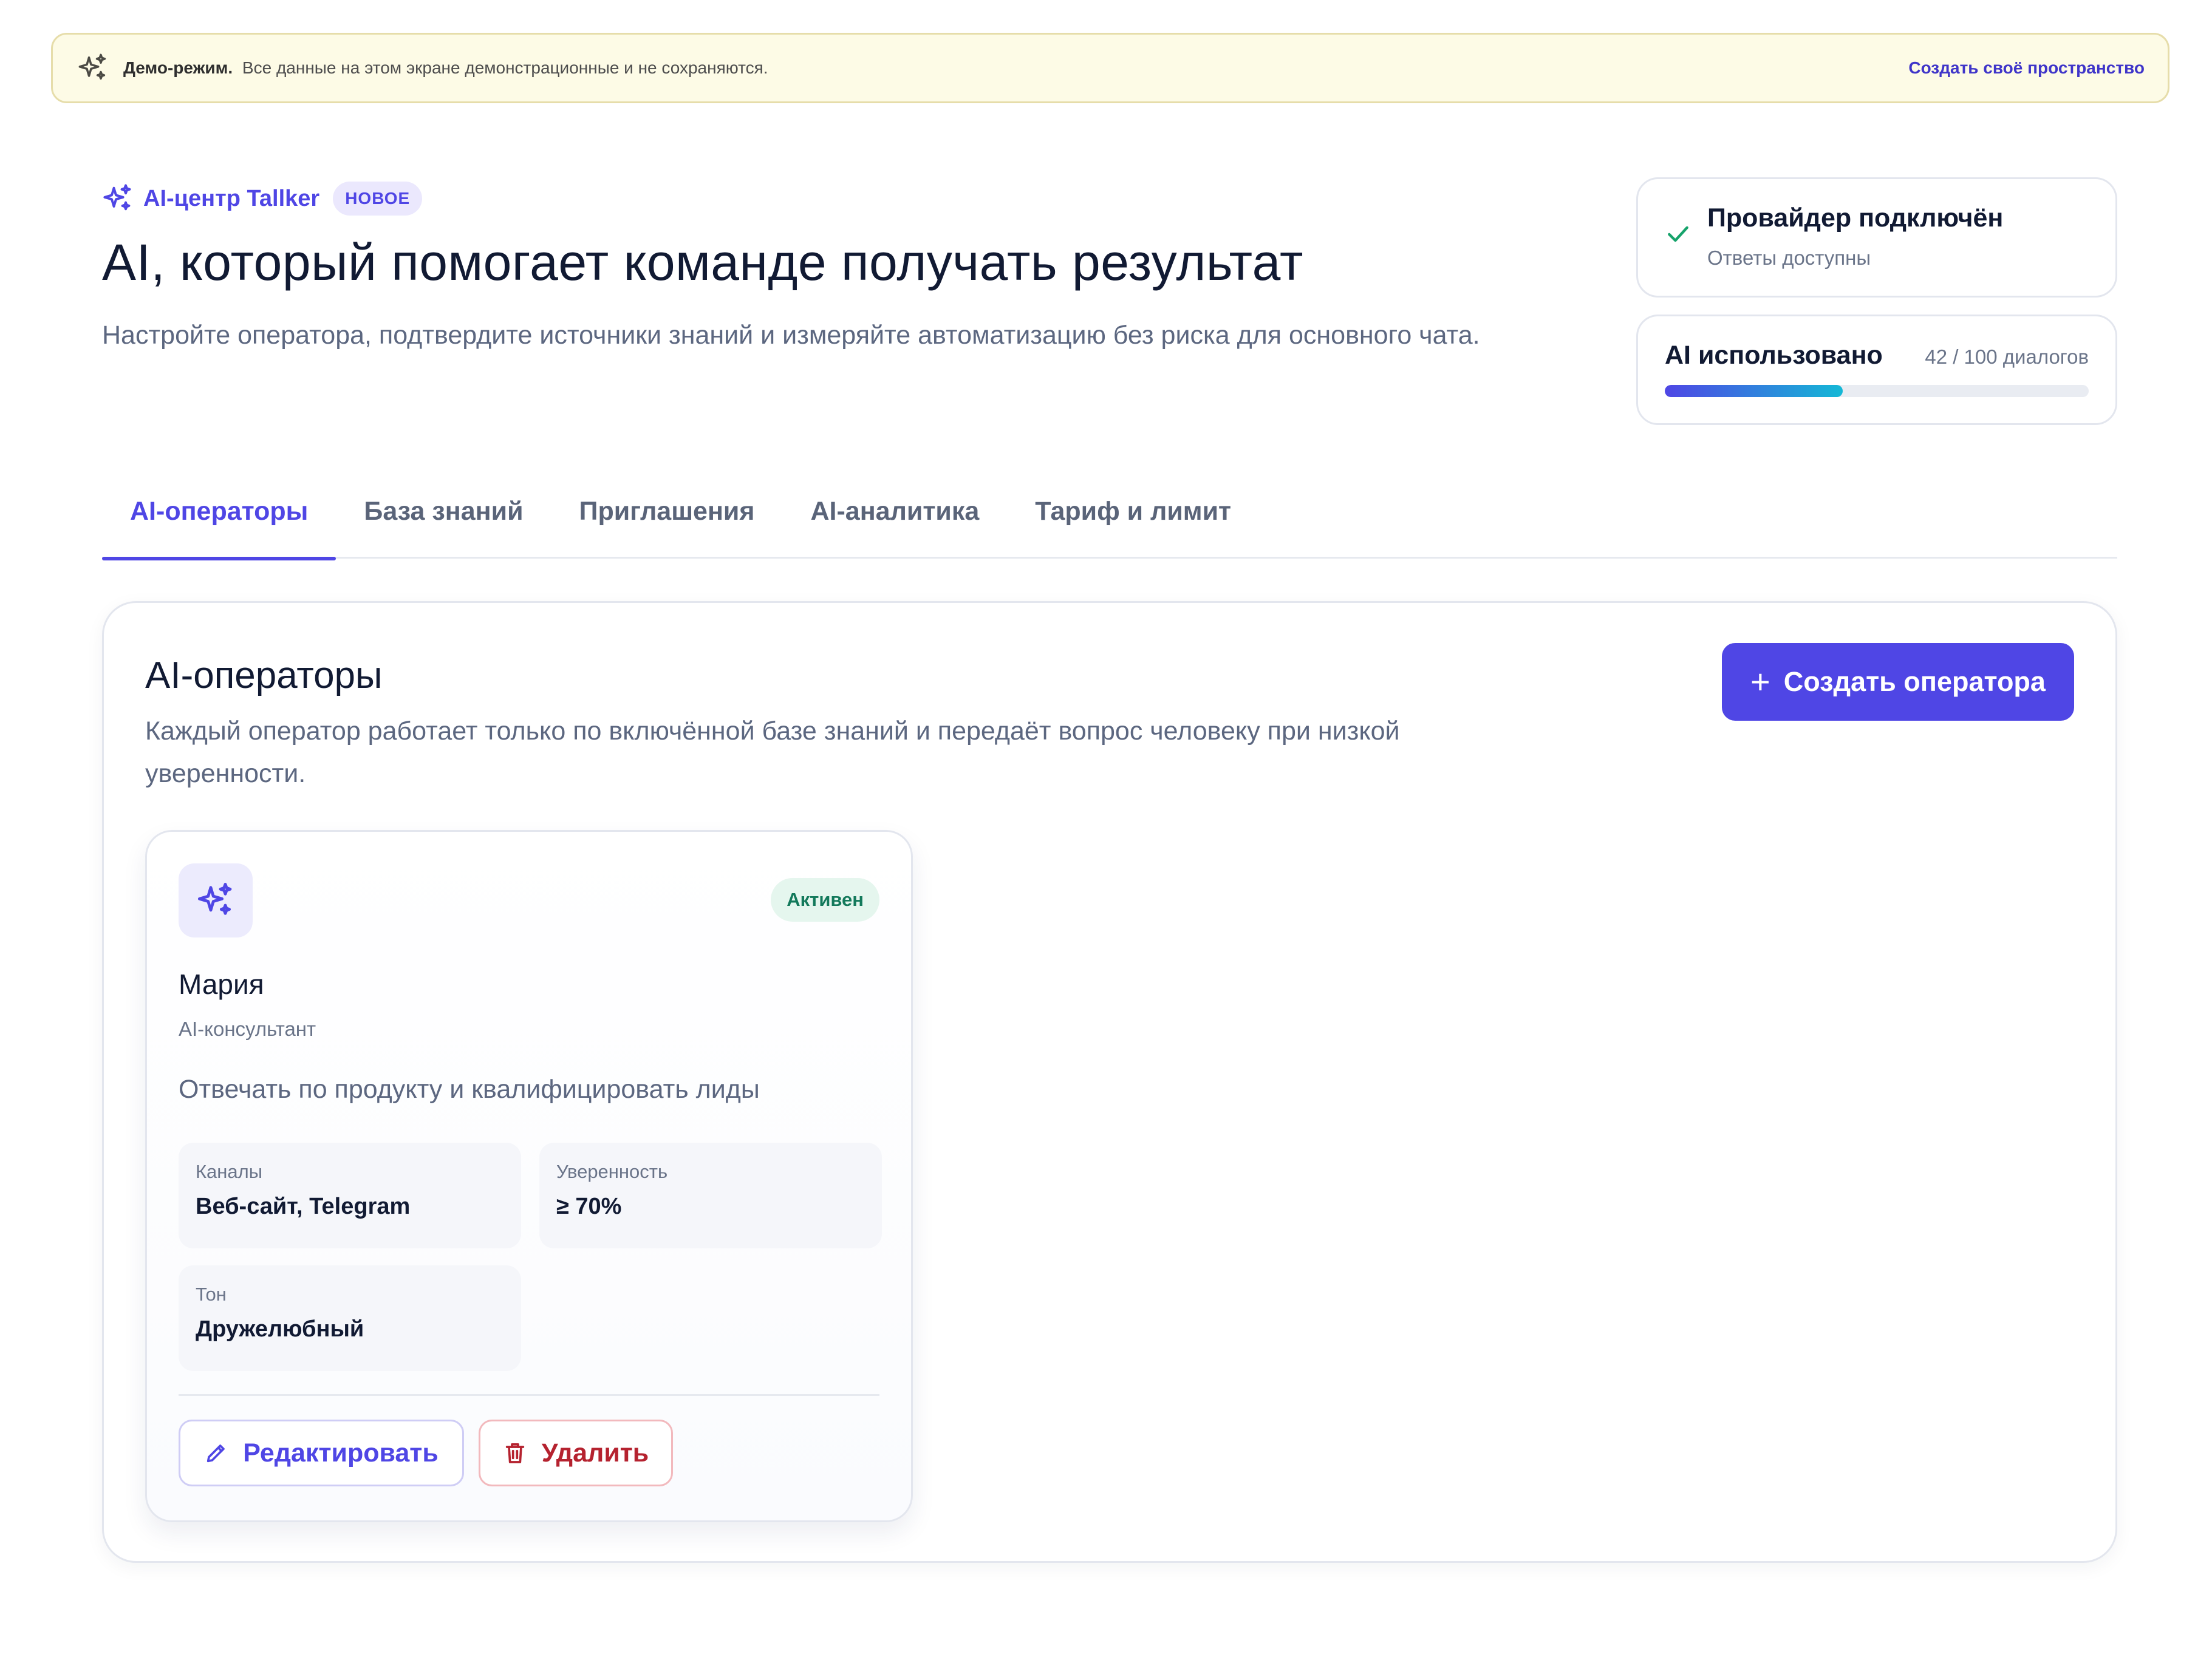  What do you see at coordinates (595, 1453) in the screenshot?
I see `delete-operator-label: Удалить` at bounding box center [595, 1453].